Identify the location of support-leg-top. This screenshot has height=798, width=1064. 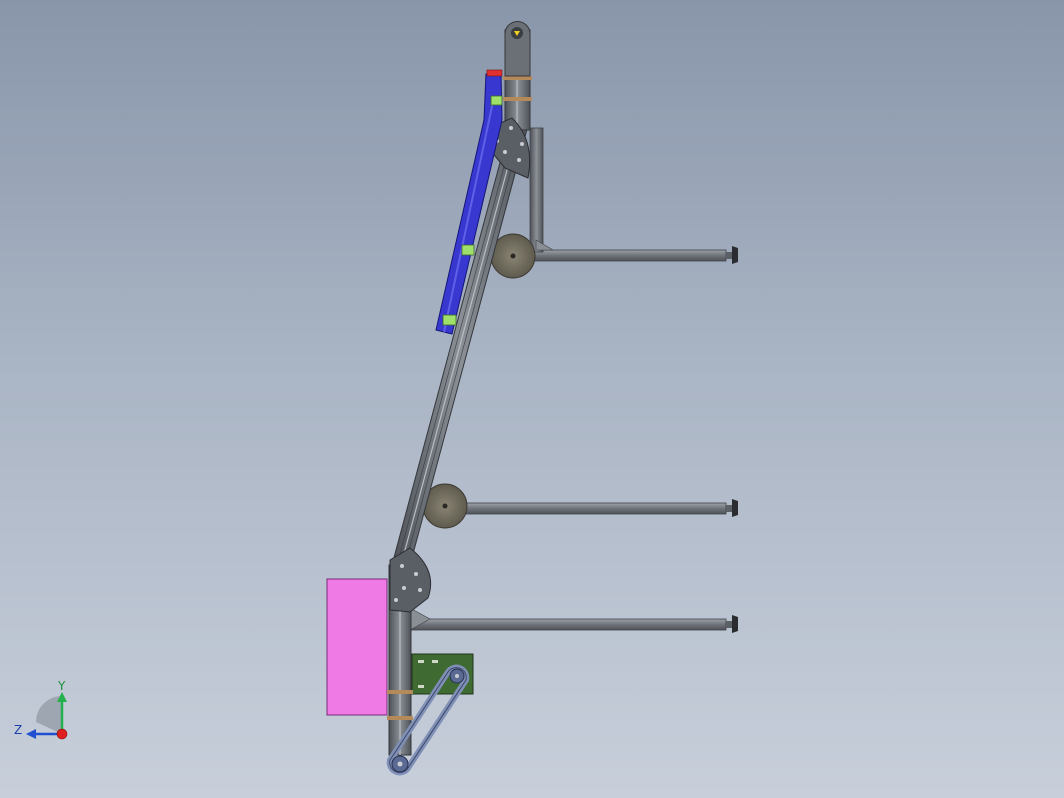
(633, 195).